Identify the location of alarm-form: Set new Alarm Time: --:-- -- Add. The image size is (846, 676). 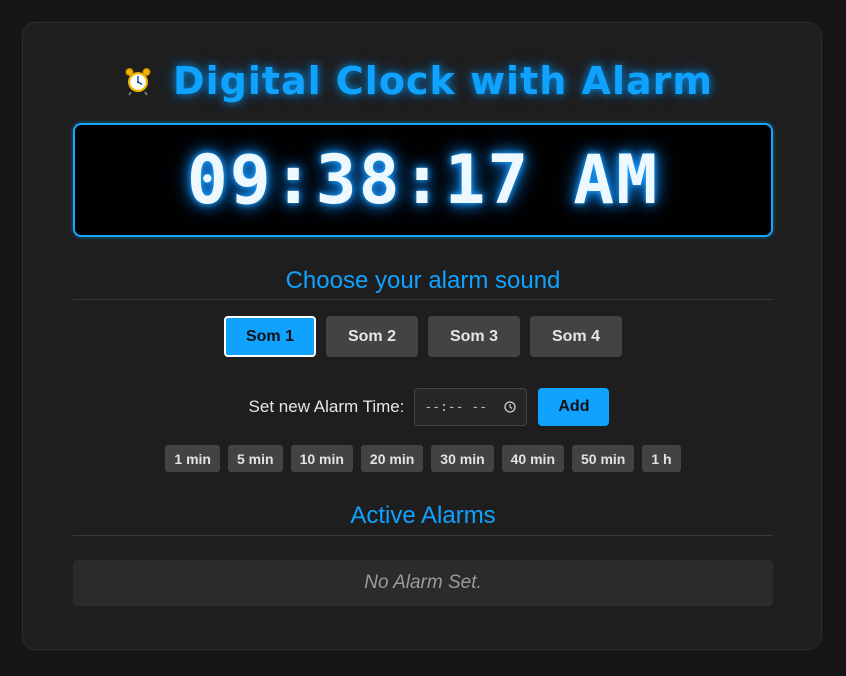
(423, 407).